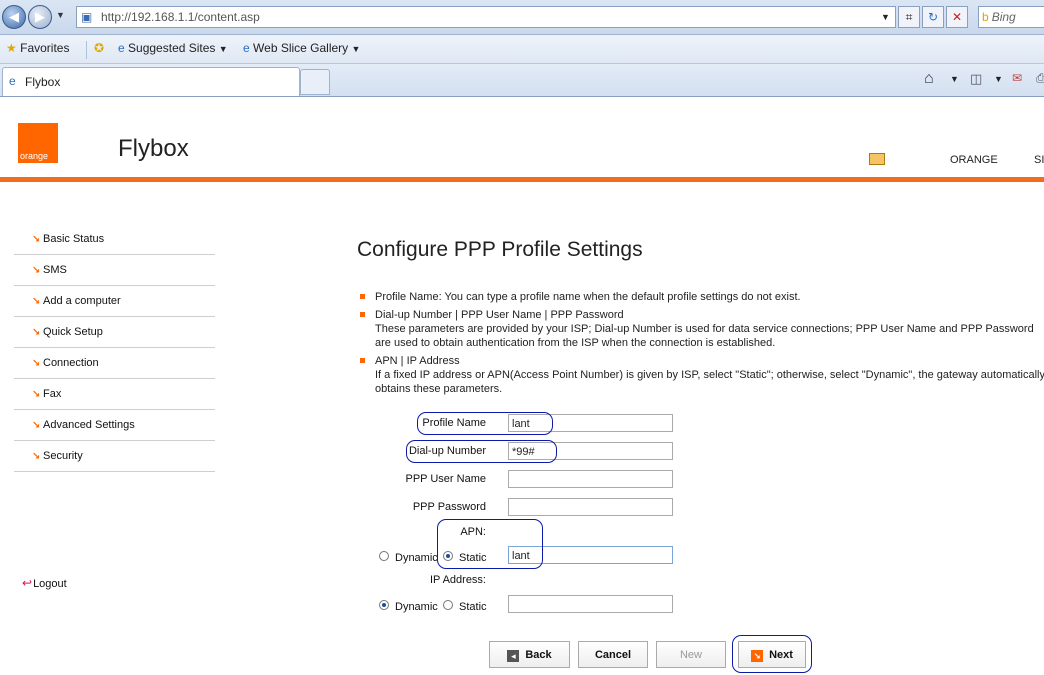  I want to click on refresh-icon: ↻, so click(933, 17).